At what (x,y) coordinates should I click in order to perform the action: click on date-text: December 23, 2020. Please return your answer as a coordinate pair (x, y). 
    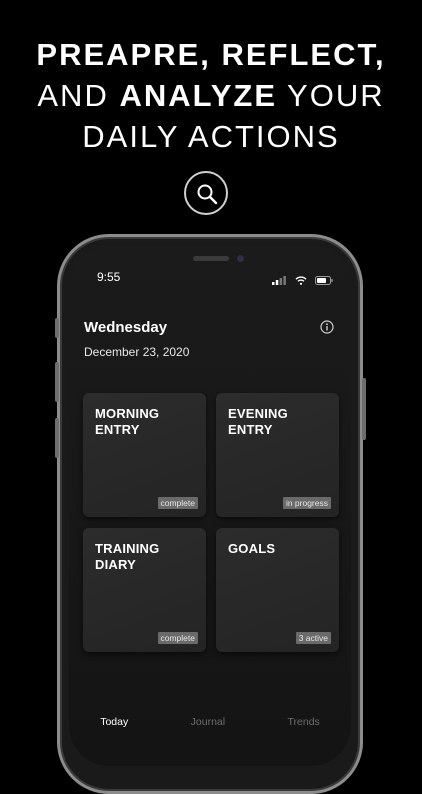
    Looking at the image, I should click on (137, 352).